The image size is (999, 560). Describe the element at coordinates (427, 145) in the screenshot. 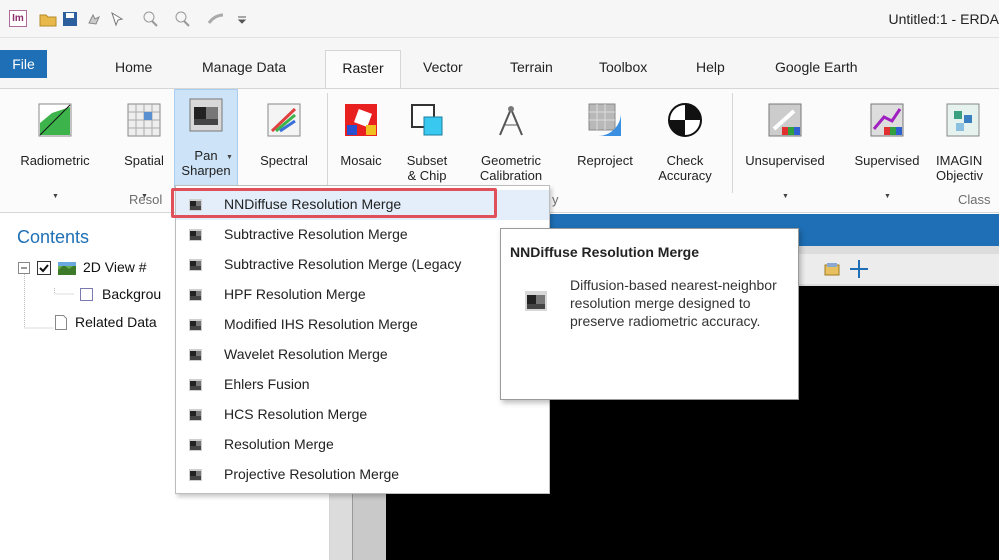

I see `subset-chip-button: Subset & Chip` at that location.